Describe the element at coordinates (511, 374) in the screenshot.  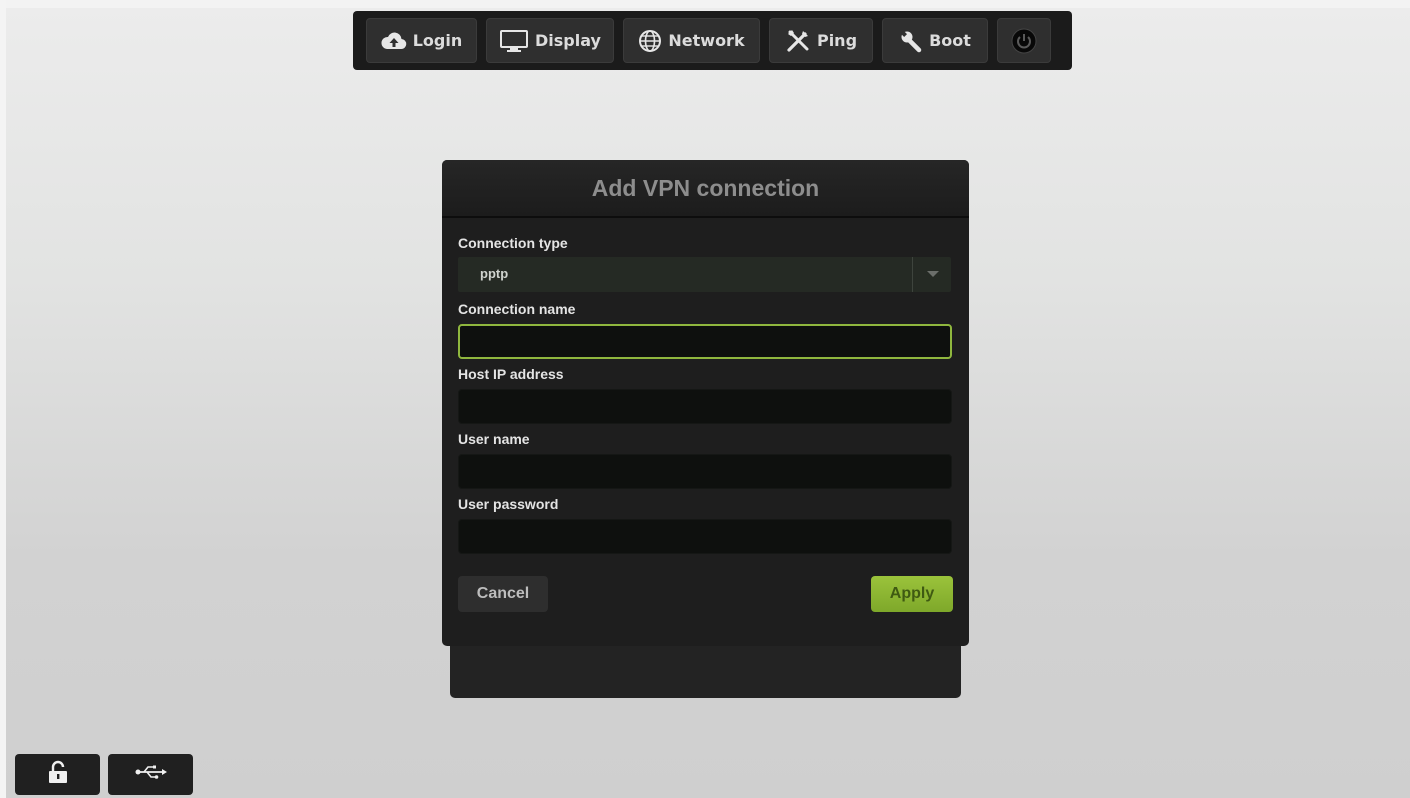
I see `host-ip-label: Host IP address` at that location.